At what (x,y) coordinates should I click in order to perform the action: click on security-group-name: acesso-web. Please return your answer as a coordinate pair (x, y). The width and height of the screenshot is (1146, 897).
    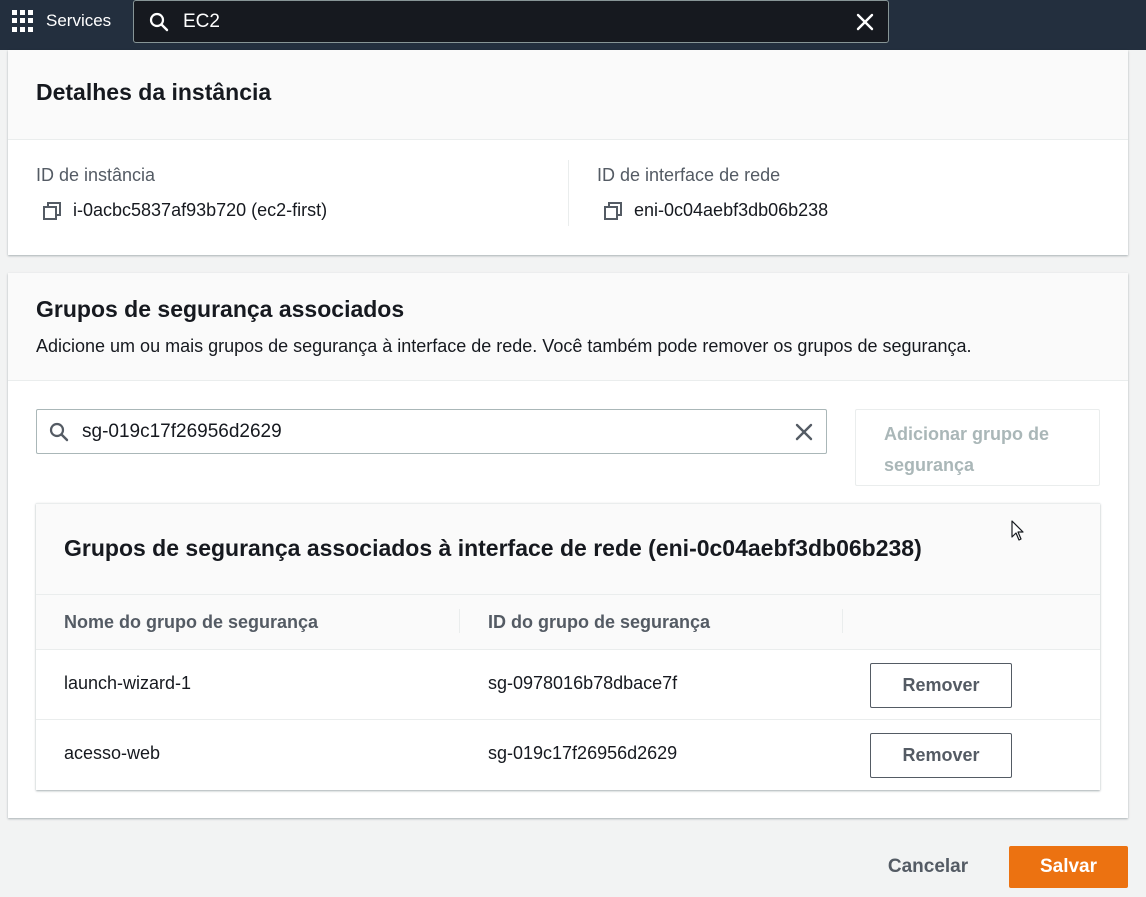
    Looking at the image, I should click on (112, 753).